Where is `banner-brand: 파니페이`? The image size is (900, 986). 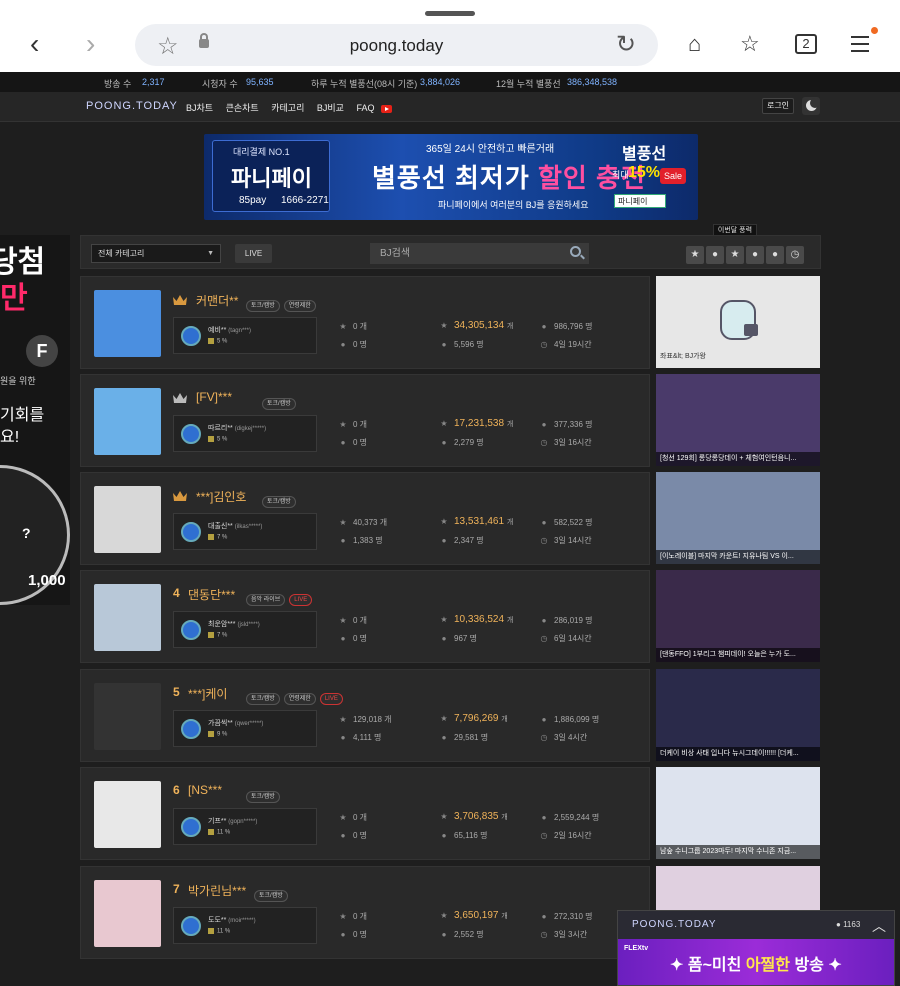 banner-brand: 파니페이 is located at coordinates (271, 178).